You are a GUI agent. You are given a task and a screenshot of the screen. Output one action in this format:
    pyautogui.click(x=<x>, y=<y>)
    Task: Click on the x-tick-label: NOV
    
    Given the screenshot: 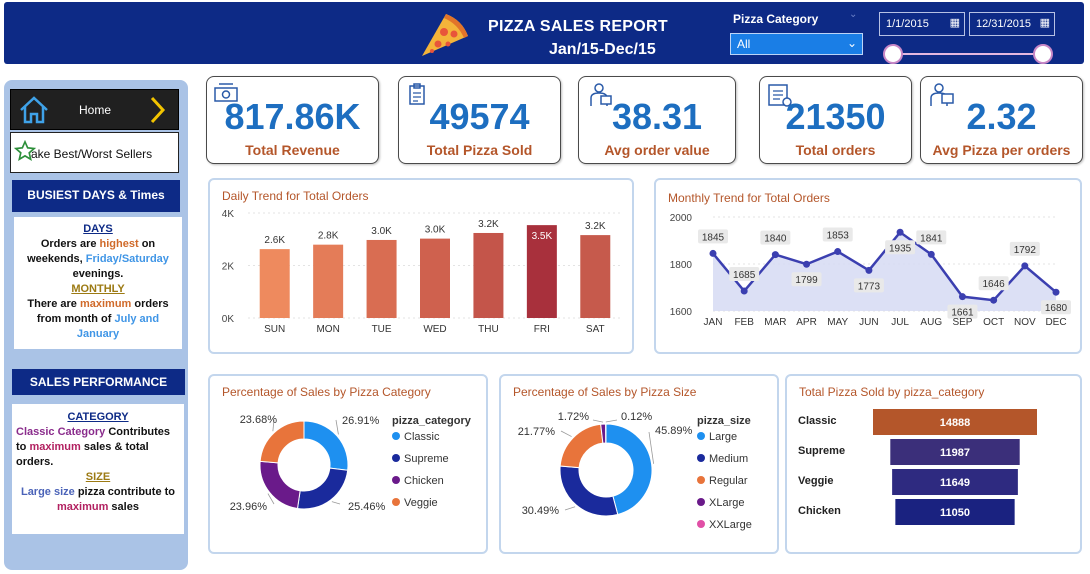 What is the action you would take?
    pyautogui.click(x=1025, y=322)
    